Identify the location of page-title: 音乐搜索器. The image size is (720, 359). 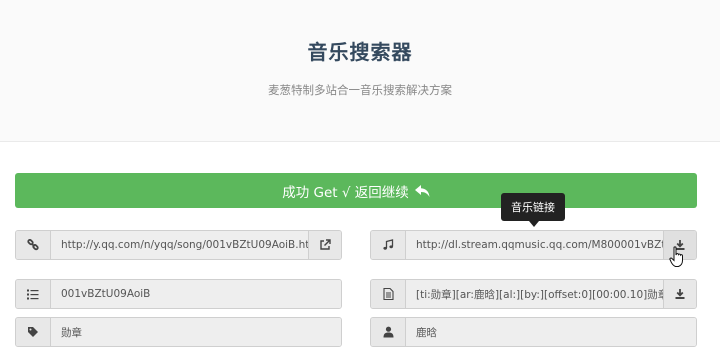
(360, 52).